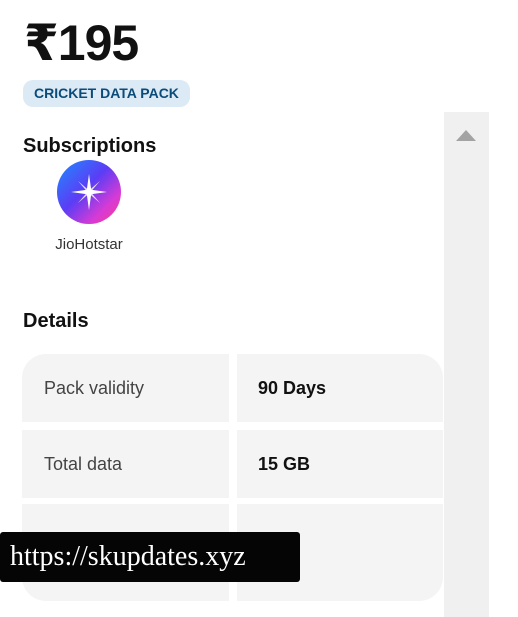  I want to click on jiohotstar-logo-icon, so click(89, 192).